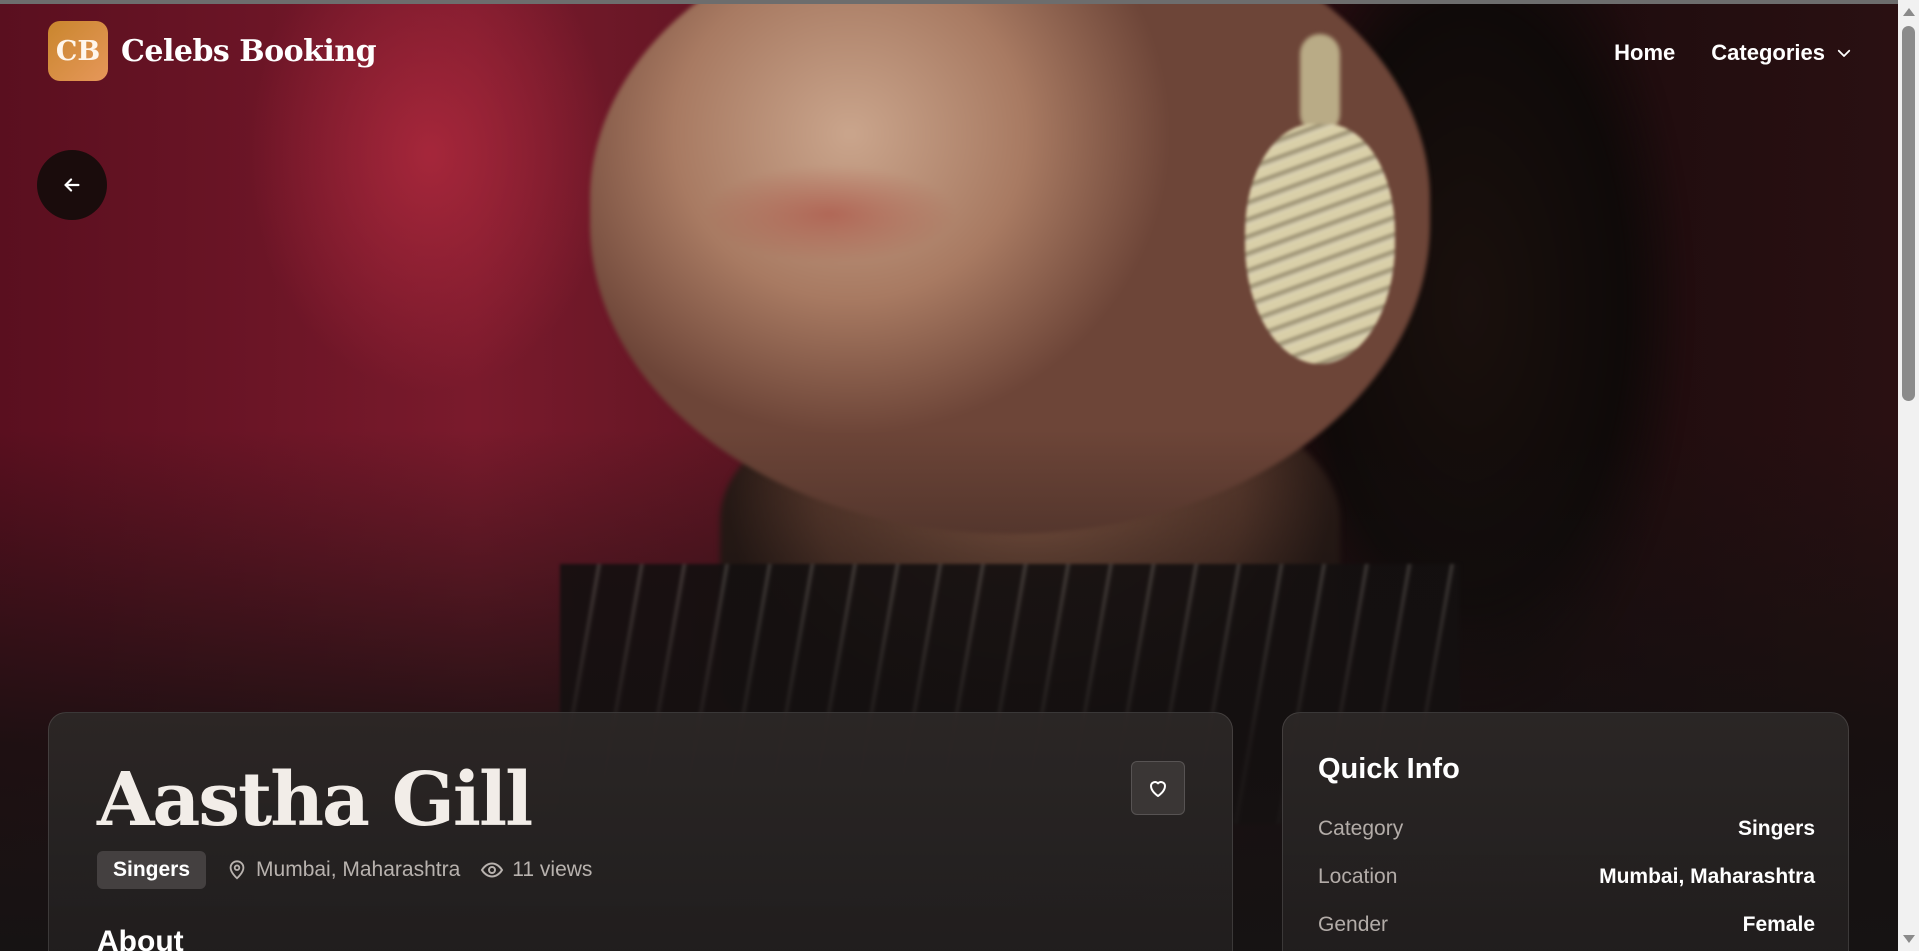 The image size is (1919, 951). I want to click on hero-earring, so click(1320, 244).